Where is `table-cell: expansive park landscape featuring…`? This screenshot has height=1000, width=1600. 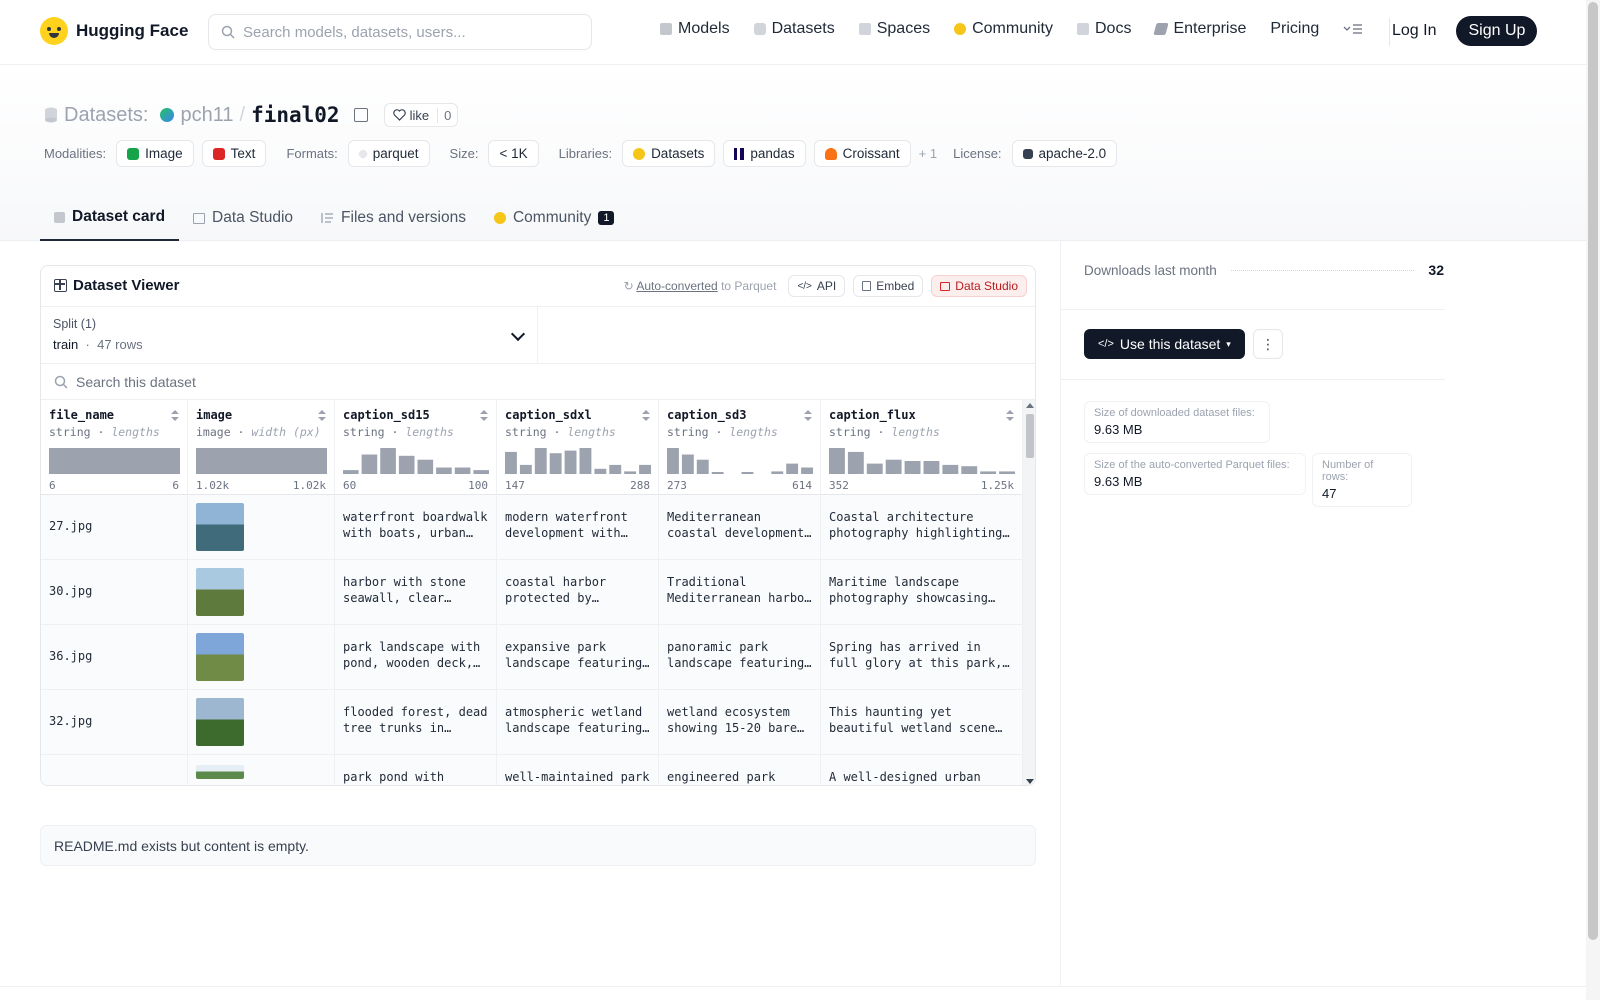 table-cell: expansive park landscape featuring… is located at coordinates (577, 657).